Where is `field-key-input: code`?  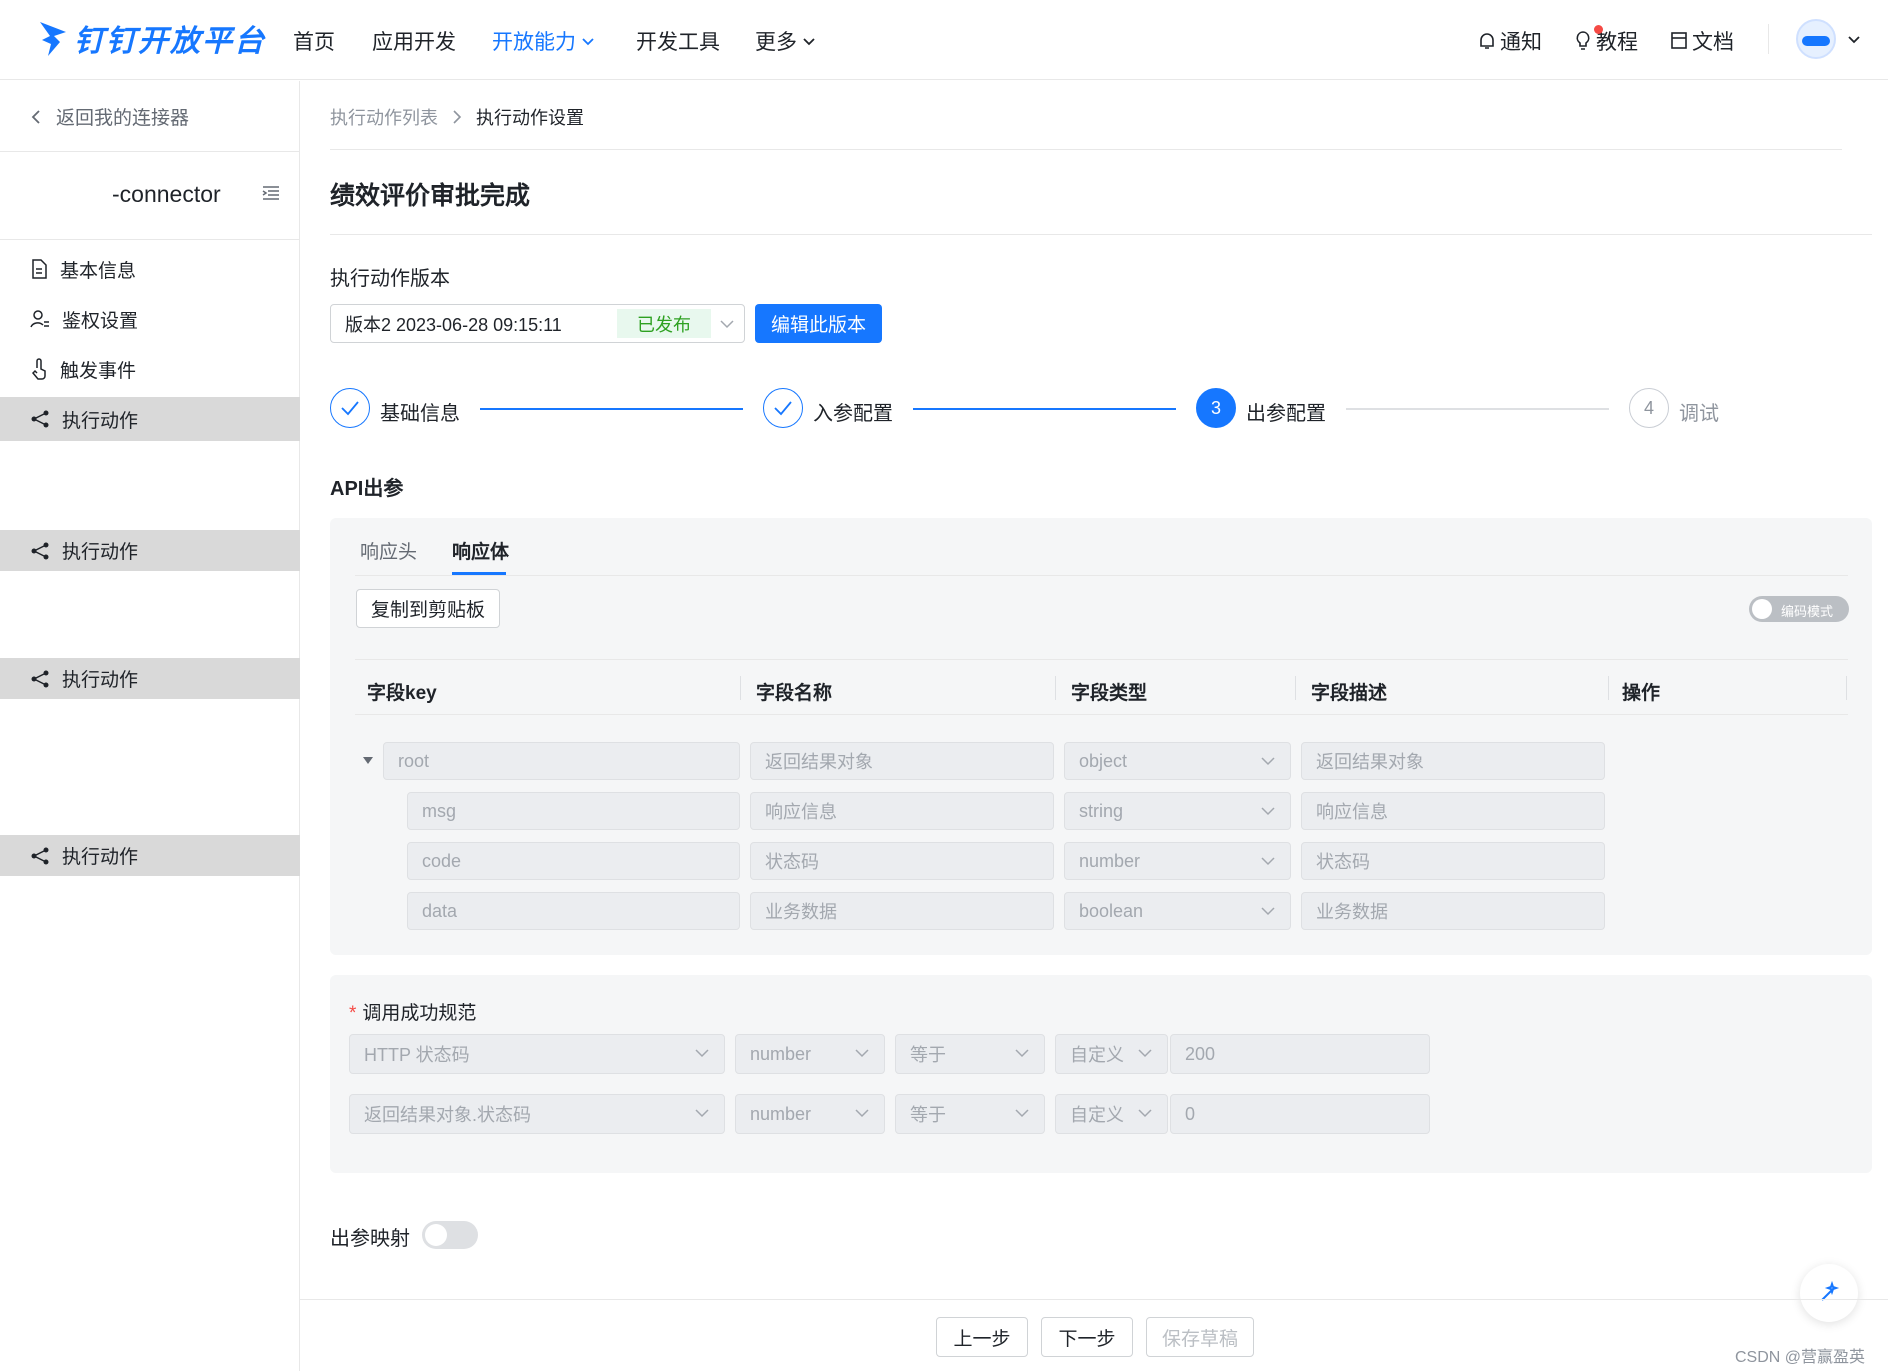
field-key-input: code is located at coordinates (573, 861).